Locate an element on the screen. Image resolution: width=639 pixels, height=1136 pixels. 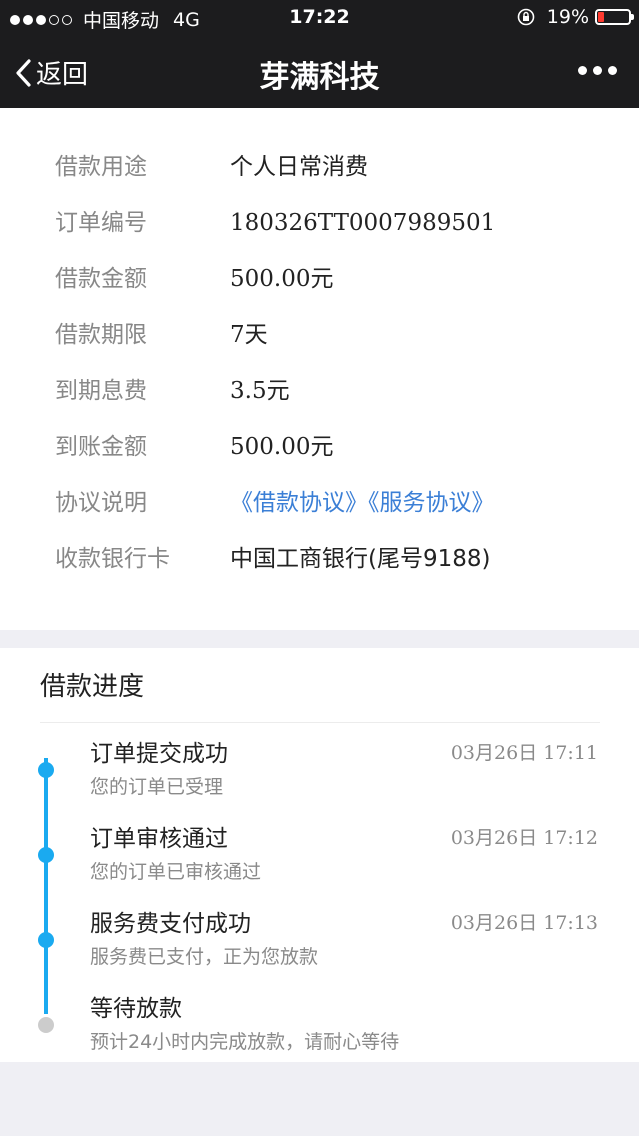
detail-label: 到期息费 is located at coordinates (101, 391).